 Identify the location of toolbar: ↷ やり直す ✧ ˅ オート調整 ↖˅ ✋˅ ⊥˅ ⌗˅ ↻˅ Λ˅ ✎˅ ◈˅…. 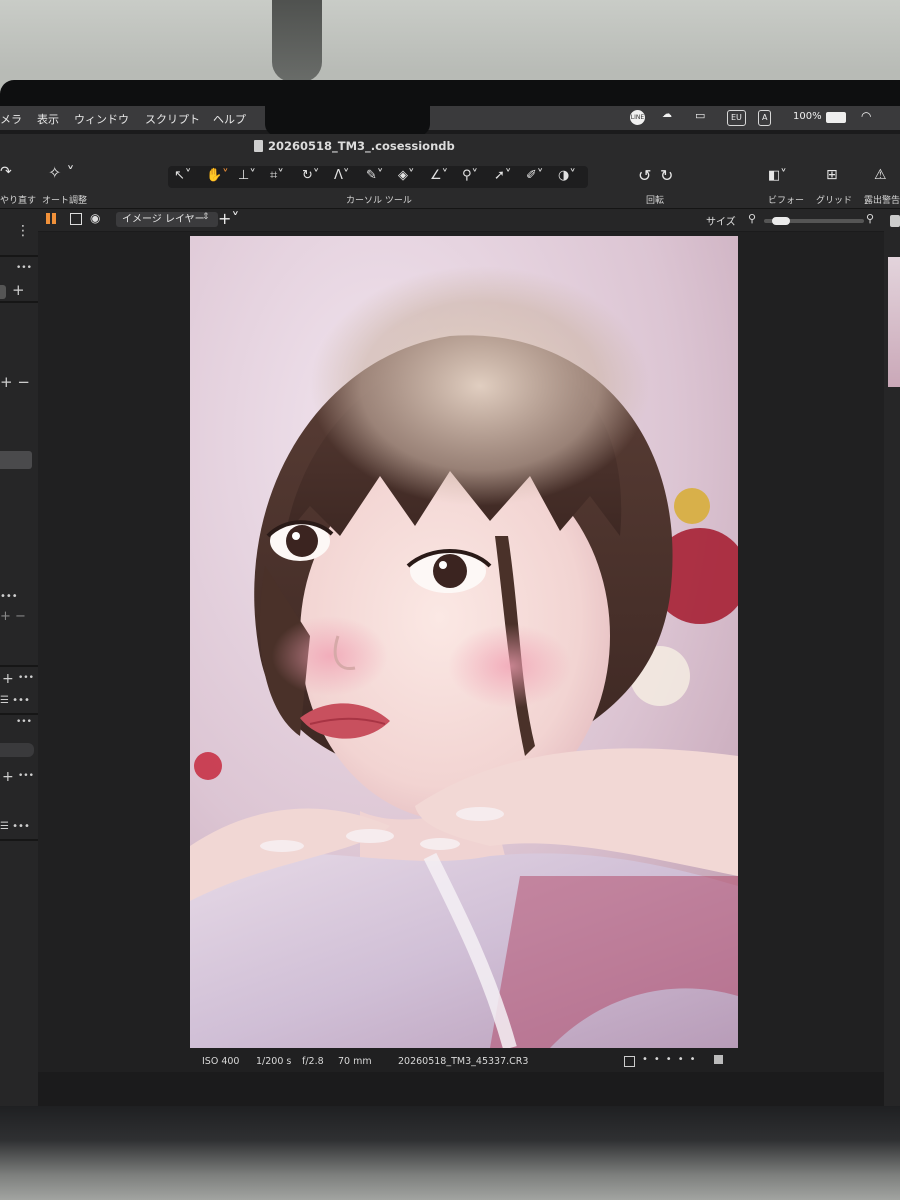
(450, 183).